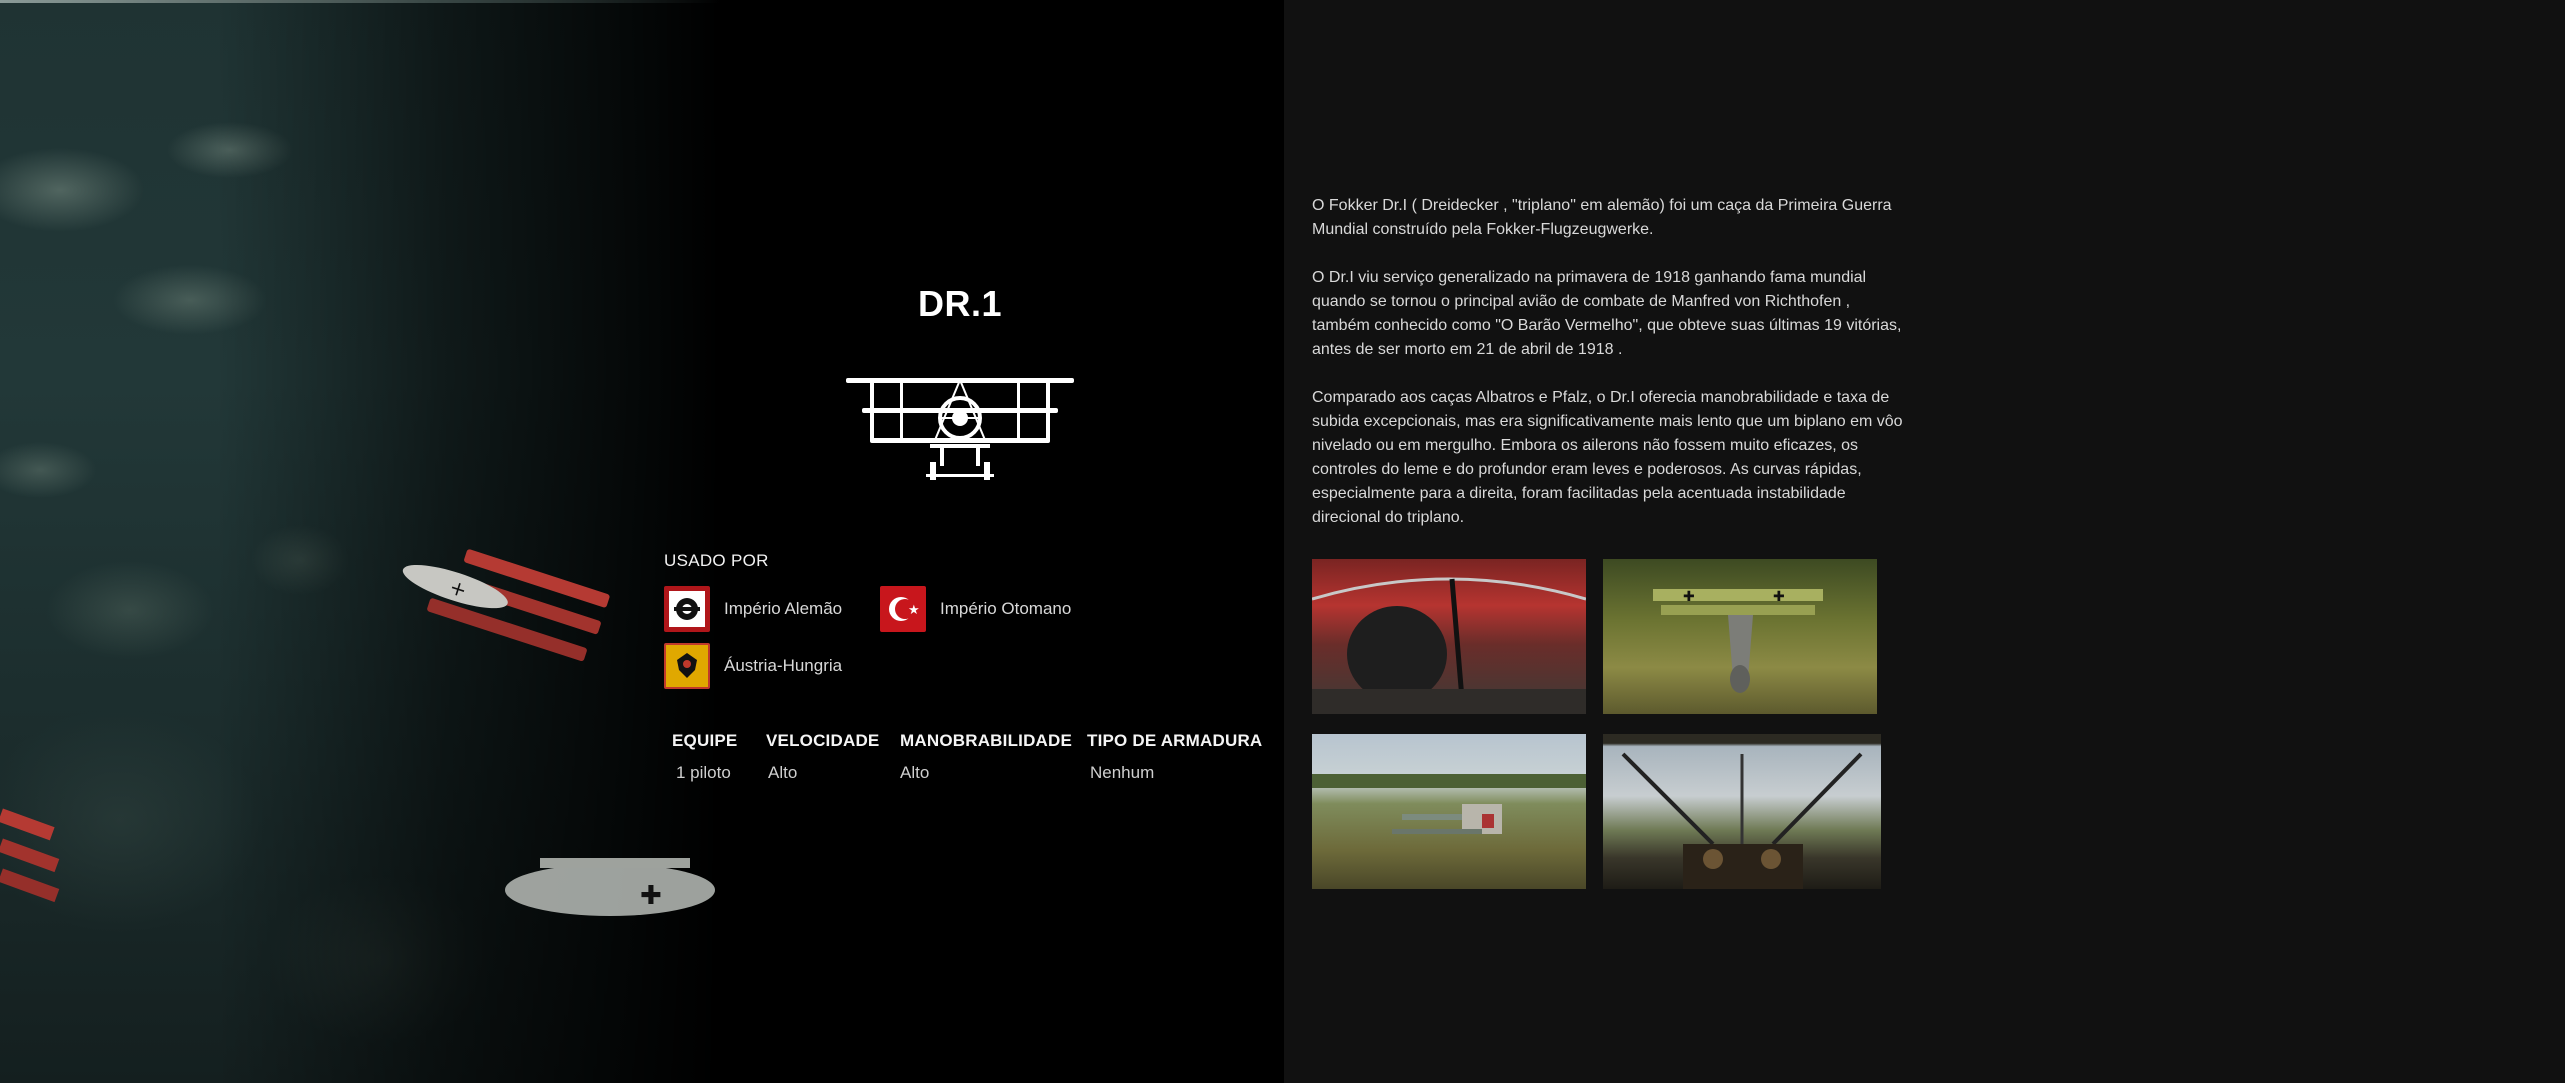 The height and width of the screenshot is (1083, 2565). Describe the element at coordinates (823, 740) in the screenshot. I see `stat-label: VELOCIDADE` at that location.